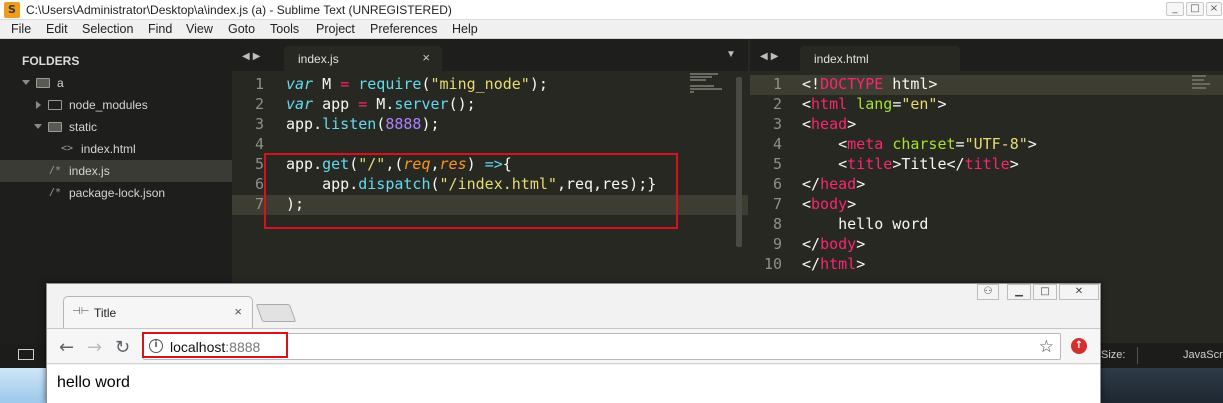 This screenshot has height=403, width=1223. Describe the element at coordinates (986, 55) in the screenshot. I see `right-tab-strip: ◀▶ index.html` at that location.